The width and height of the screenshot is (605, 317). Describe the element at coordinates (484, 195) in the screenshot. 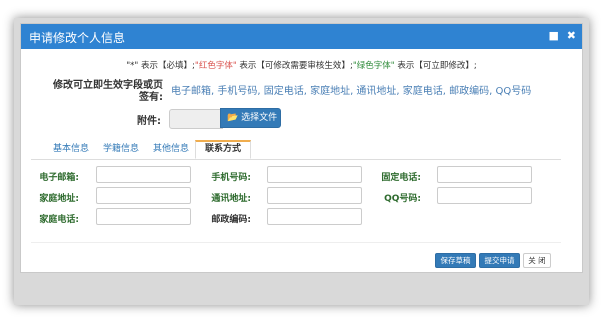

I see `qq-field` at that location.